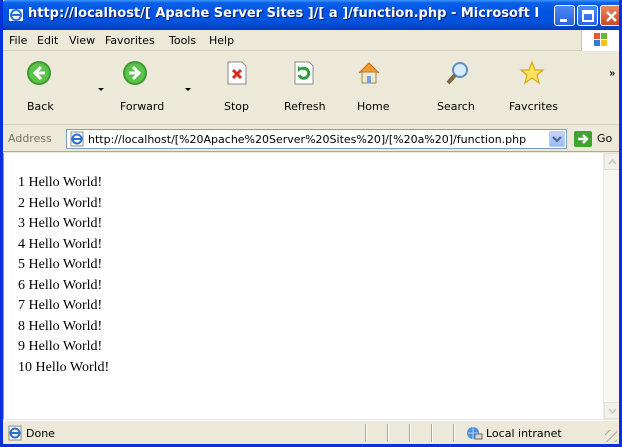 The width and height of the screenshot is (622, 447). Describe the element at coordinates (532, 88) in the screenshot. I see `favorites-button: Favcrites` at that location.